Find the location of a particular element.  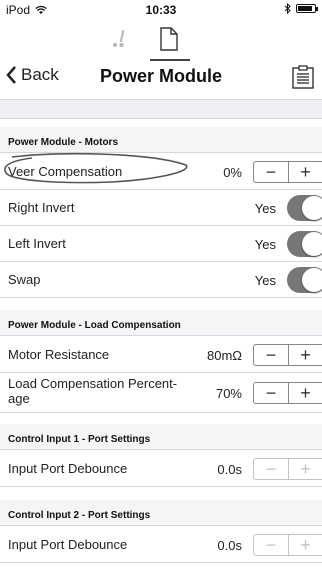

input-2-debounce-label: Input Port Debounce is located at coordinates (68, 544).